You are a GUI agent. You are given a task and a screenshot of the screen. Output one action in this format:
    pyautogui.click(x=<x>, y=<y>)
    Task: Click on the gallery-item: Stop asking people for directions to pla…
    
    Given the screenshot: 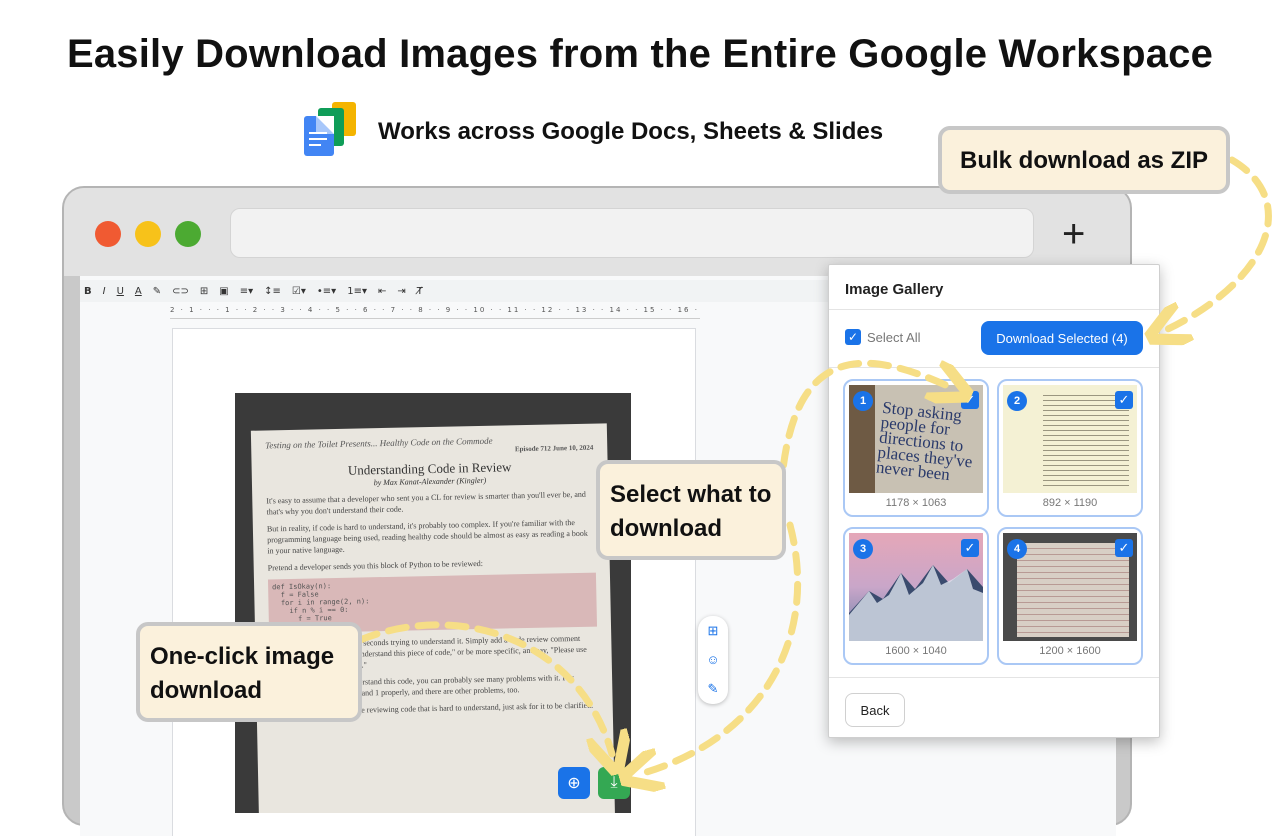 What is the action you would take?
    pyautogui.click(x=916, y=448)
    